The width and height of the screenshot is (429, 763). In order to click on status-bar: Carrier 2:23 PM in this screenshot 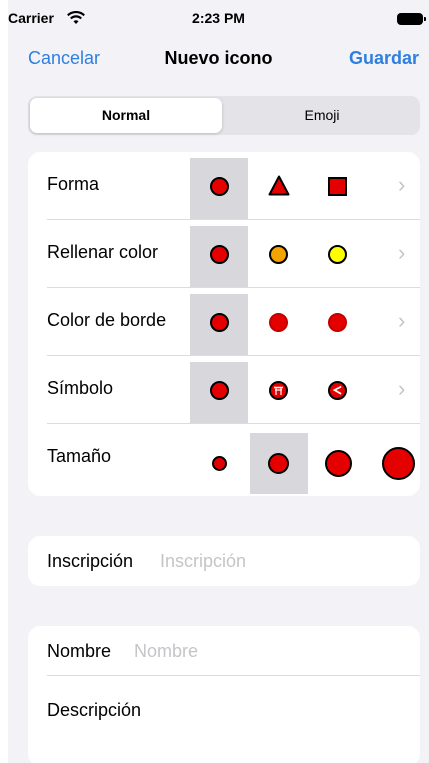, I will do `click(218, 18)`.